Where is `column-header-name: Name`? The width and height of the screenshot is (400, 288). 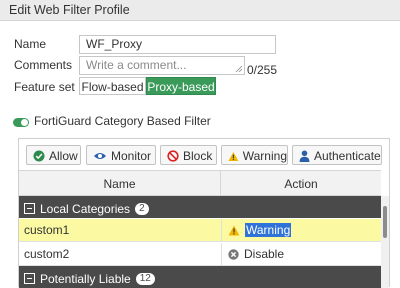
column-header-name: Name is located at coordinates (120, 183).